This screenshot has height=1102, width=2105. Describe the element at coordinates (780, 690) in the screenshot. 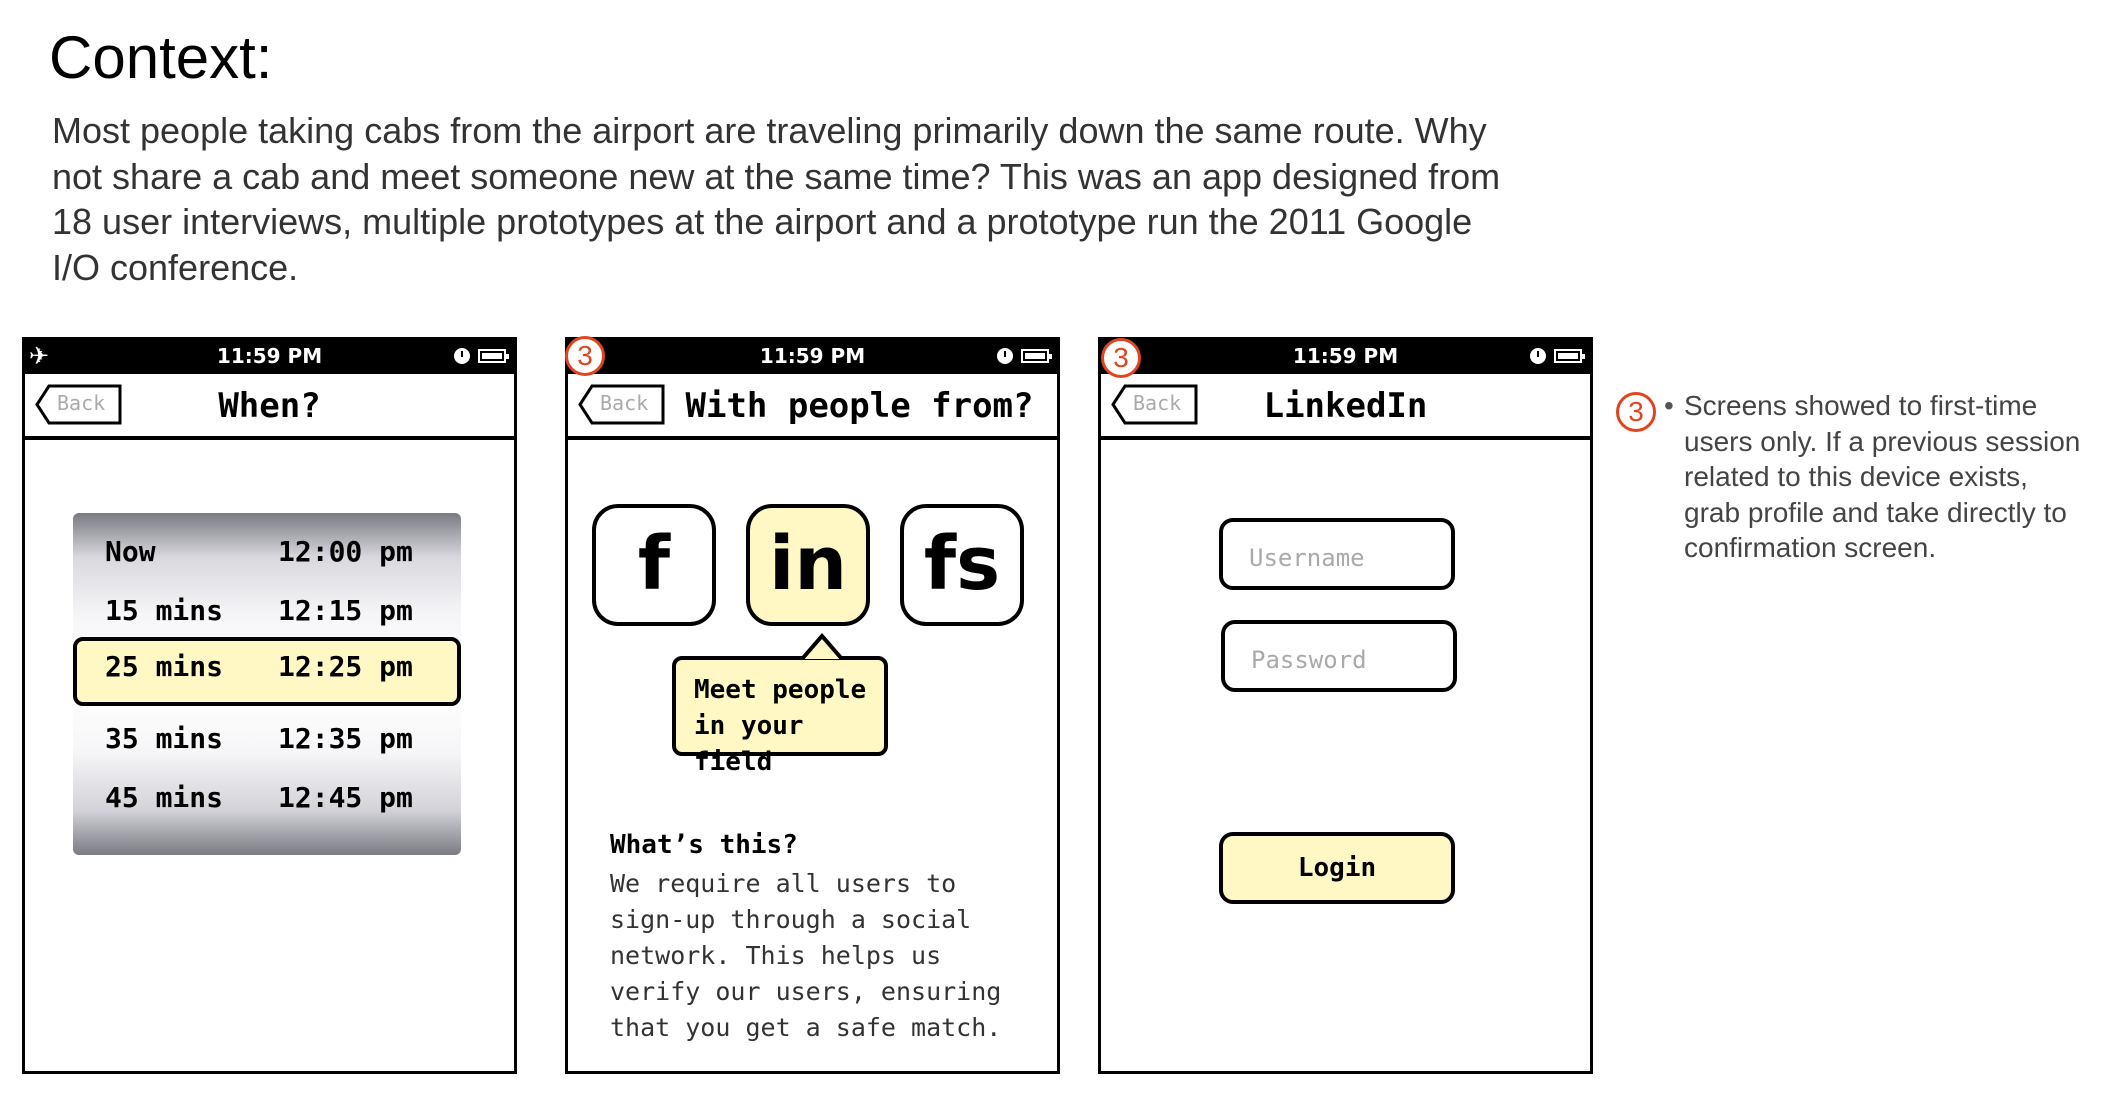

I see `tooltip-line: Meet people` at that location.